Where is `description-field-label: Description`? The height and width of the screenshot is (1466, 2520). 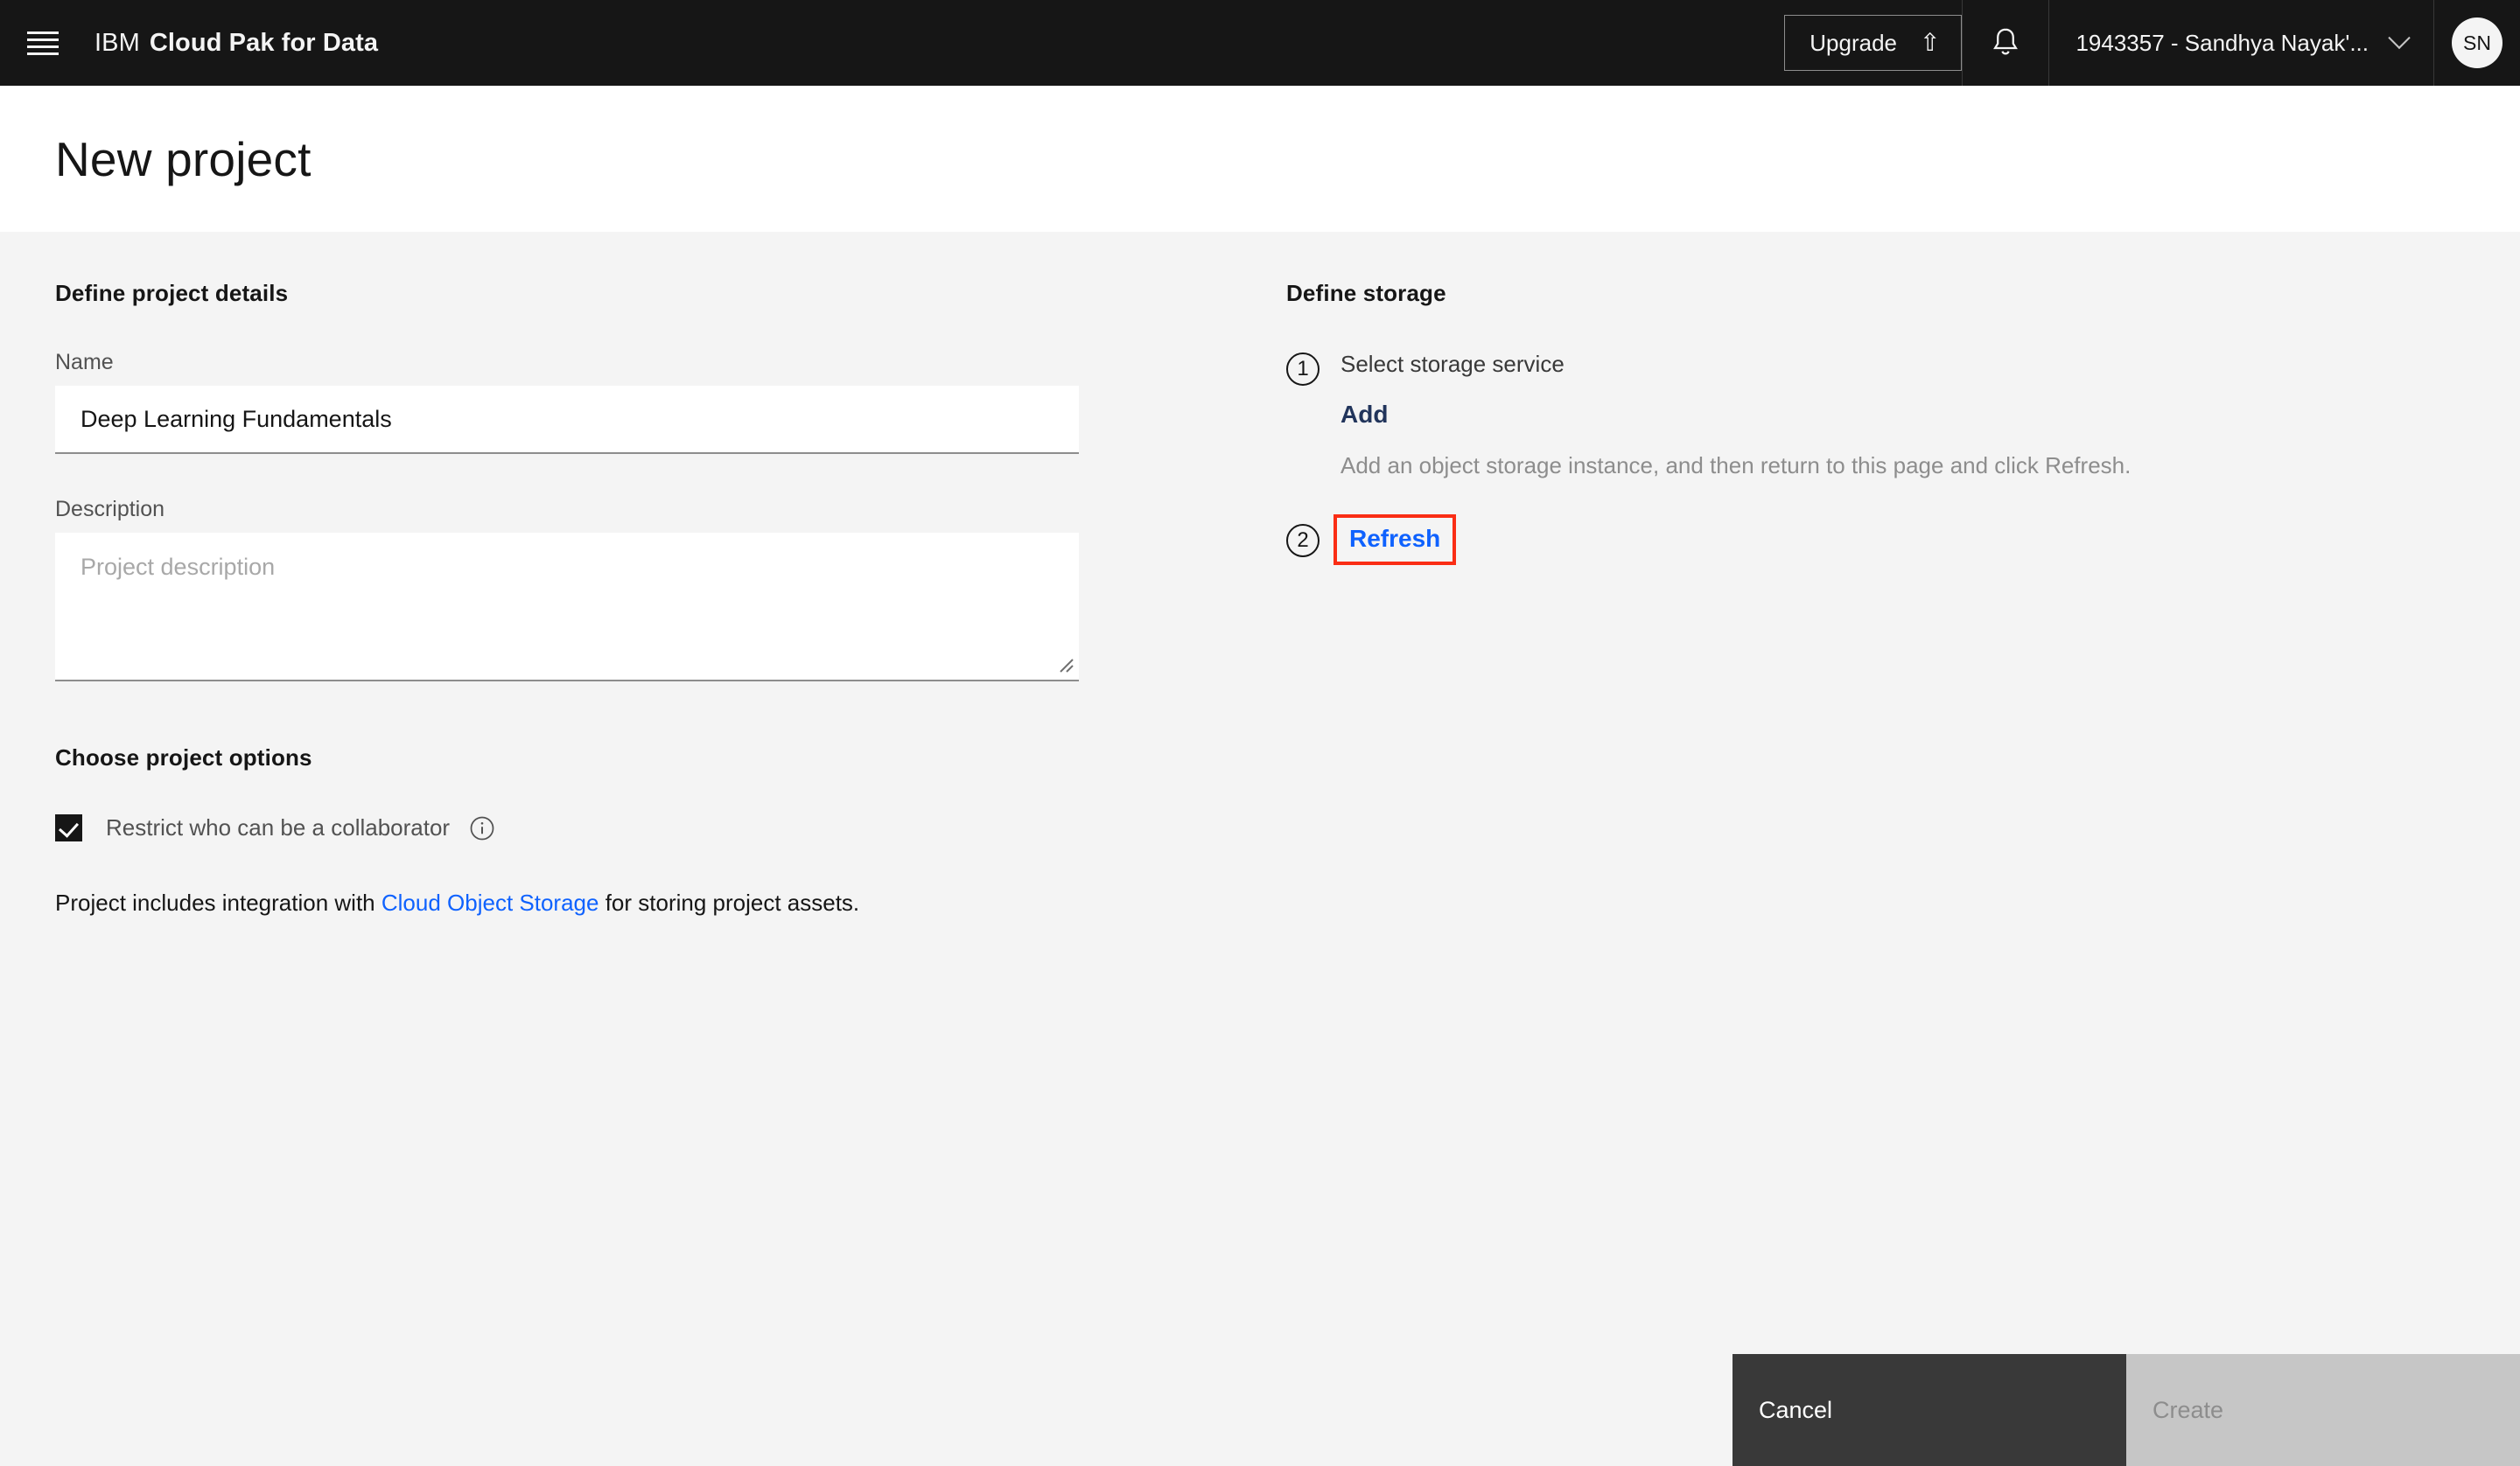 description-field-label: Description is located at coordinates (110, 509).